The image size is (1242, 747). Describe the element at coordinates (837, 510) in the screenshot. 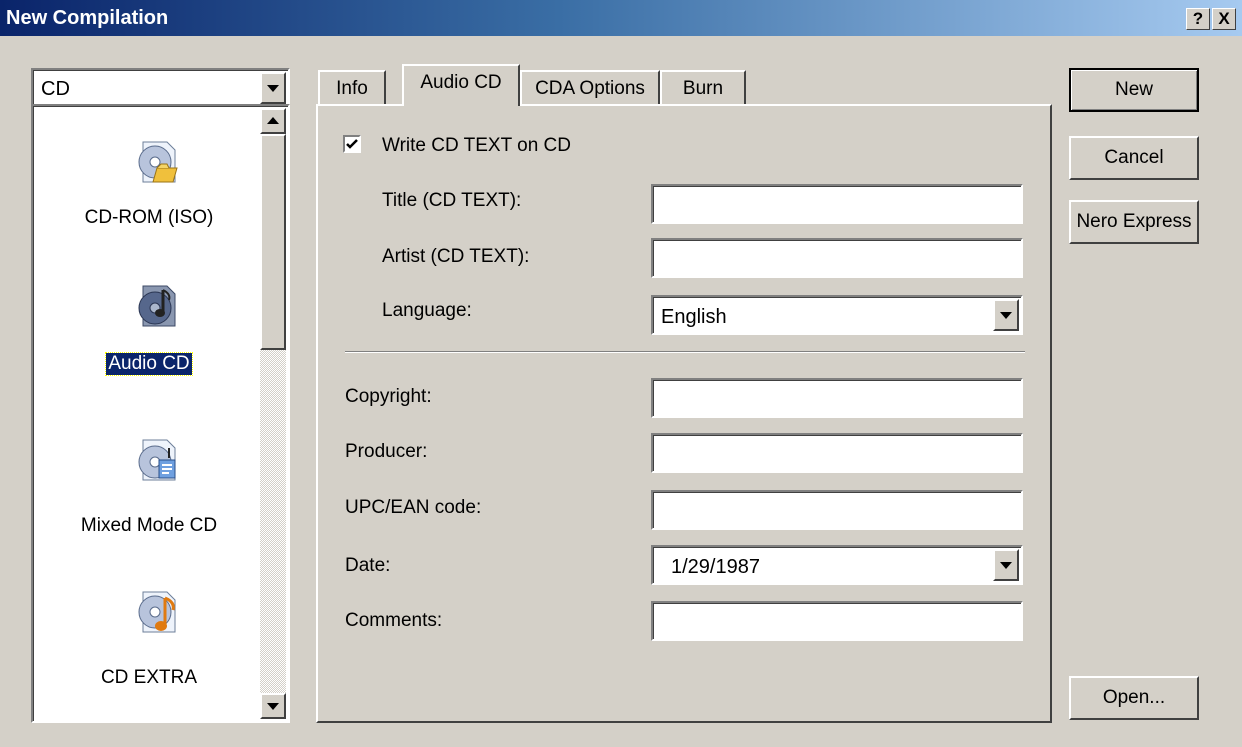

I see `upc-ean-input` at that location.